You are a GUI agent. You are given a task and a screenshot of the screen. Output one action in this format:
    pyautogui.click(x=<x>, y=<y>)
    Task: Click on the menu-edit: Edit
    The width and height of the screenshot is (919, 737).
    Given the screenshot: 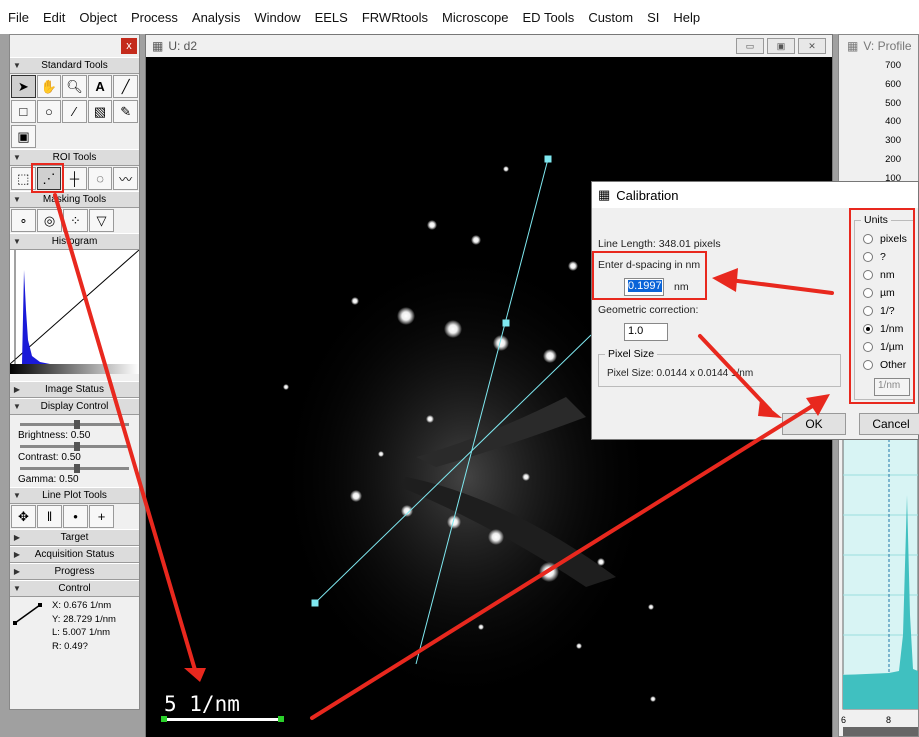 What is the action you would take?
    pyautogui.click(x=54, y=17)
    